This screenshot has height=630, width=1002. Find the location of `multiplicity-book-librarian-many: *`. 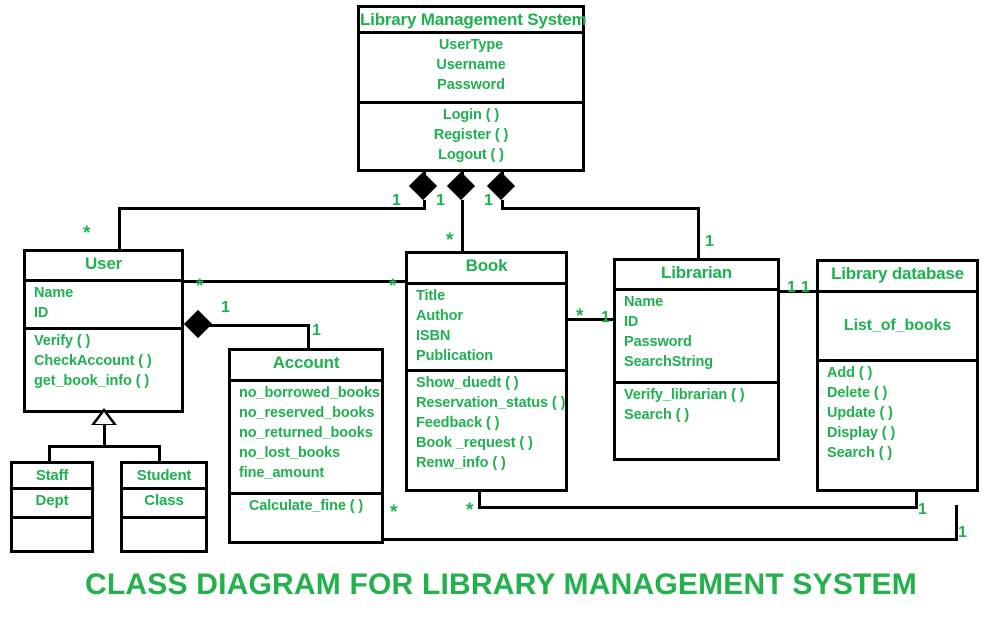

multiplicity-book-librarian-many: * is located at coordinates (580, 316).